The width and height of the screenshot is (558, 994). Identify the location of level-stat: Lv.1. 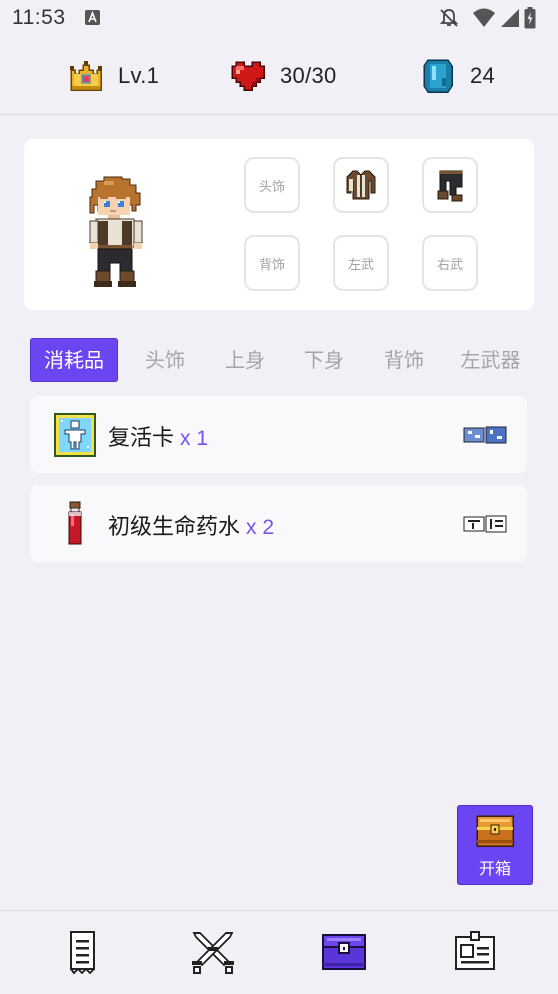
(112, 76).